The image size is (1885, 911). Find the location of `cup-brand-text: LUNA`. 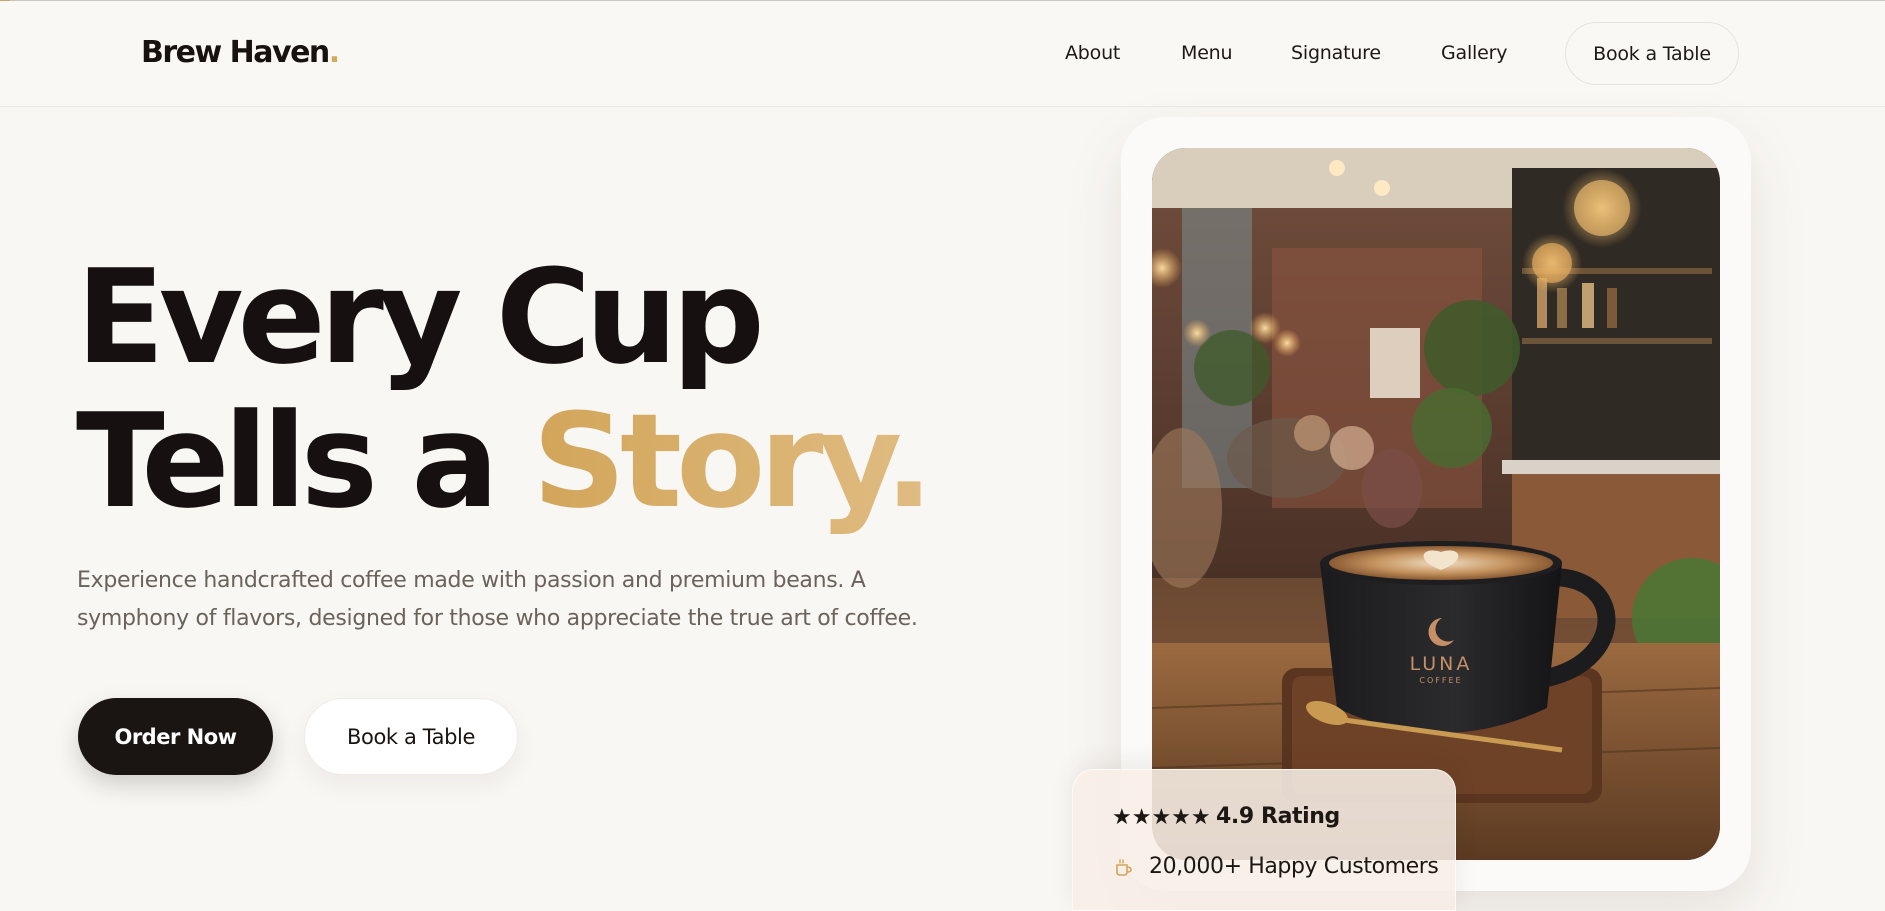

cup-brand-text: LUNA is located at coordinates (1441, 664).